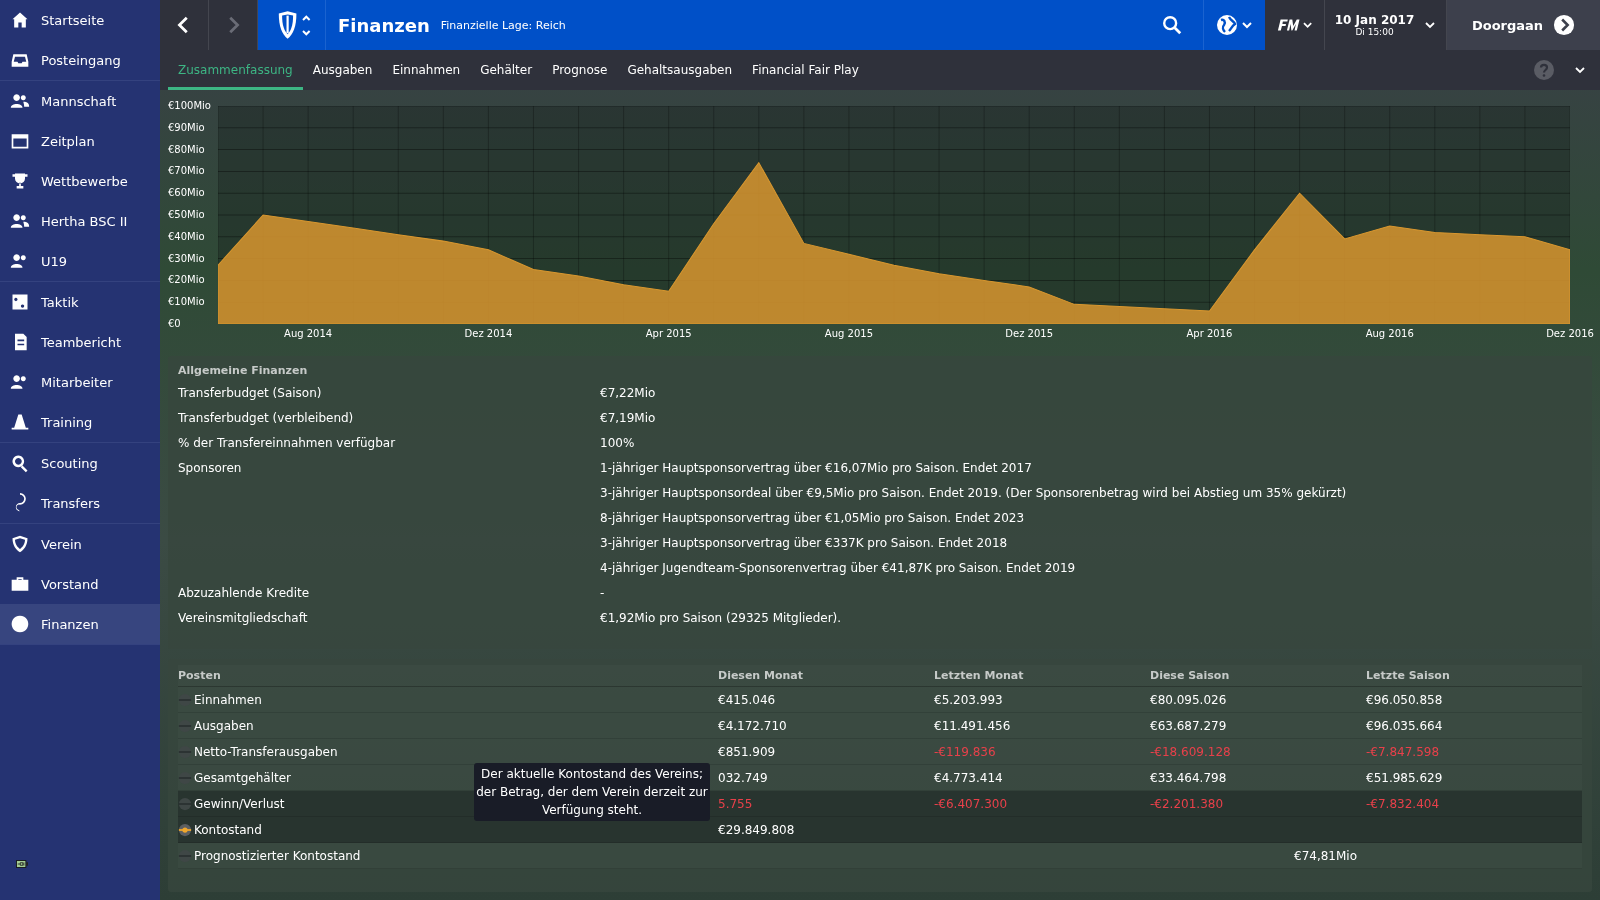 The height and width of the screenshot is (900, 1600). Describe the element at coordinates (1564, 25) in the screenshot. I see `arrow-circle-icon` at that location.